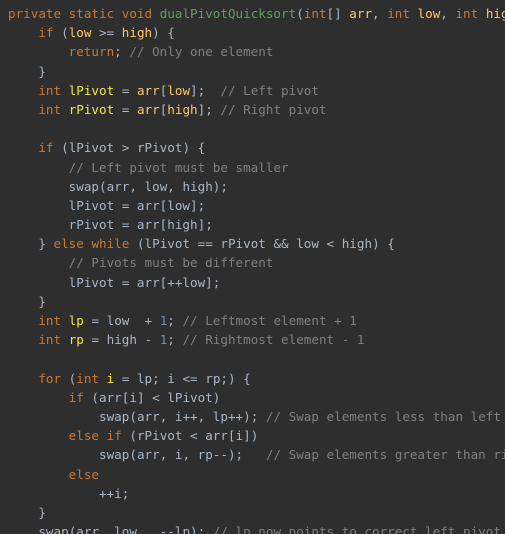  I want to click on code-line: // Pivots must be different, so click(252, 262).